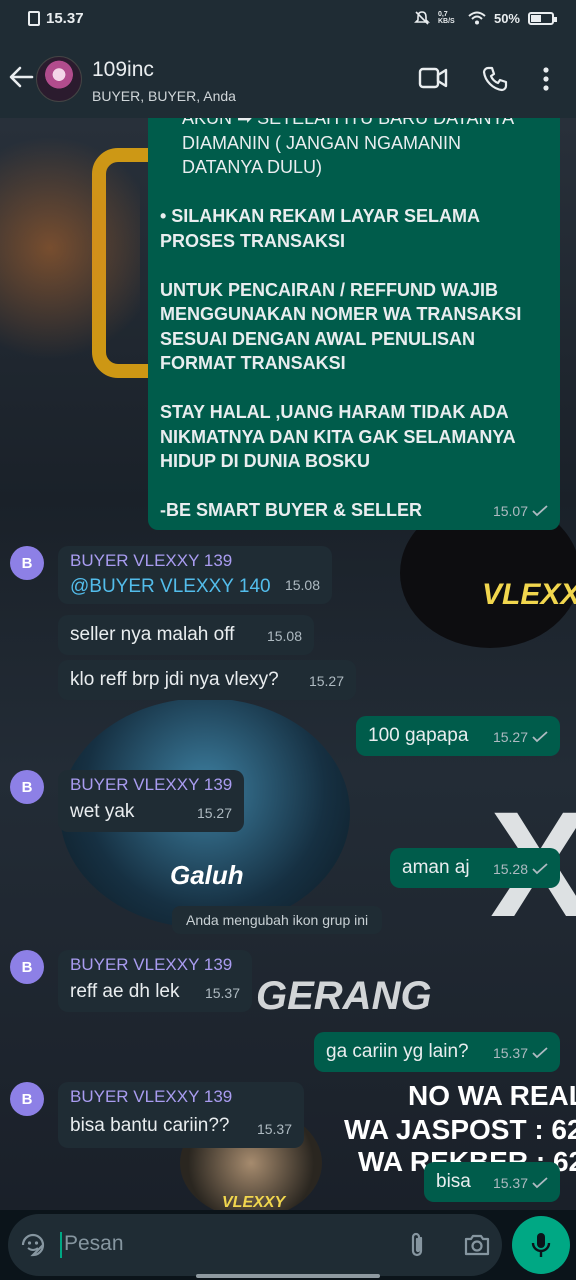  What do you see at coordinates (436, 867) in the screenshot?
I see `message-text: aman aj` at bounding box center [436, 867].